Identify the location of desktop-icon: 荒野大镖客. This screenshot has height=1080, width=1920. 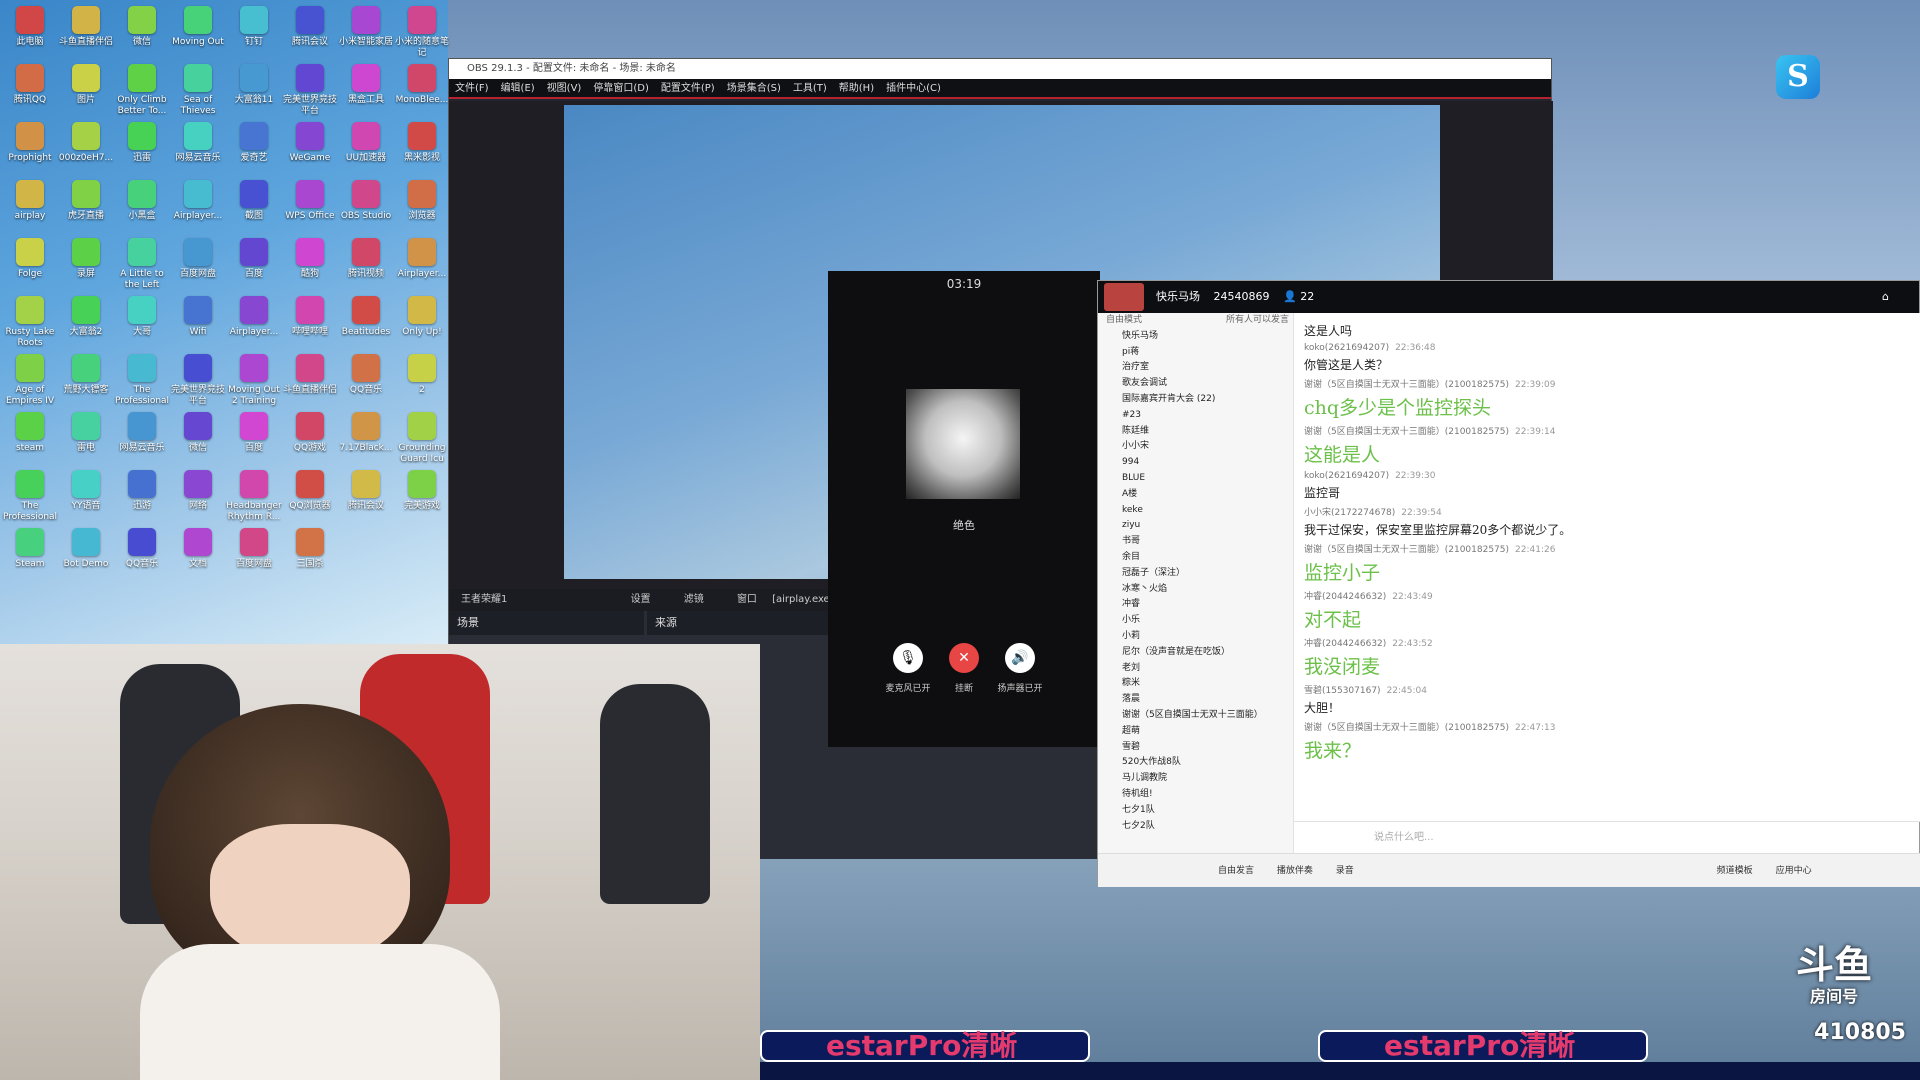
(86, 375).